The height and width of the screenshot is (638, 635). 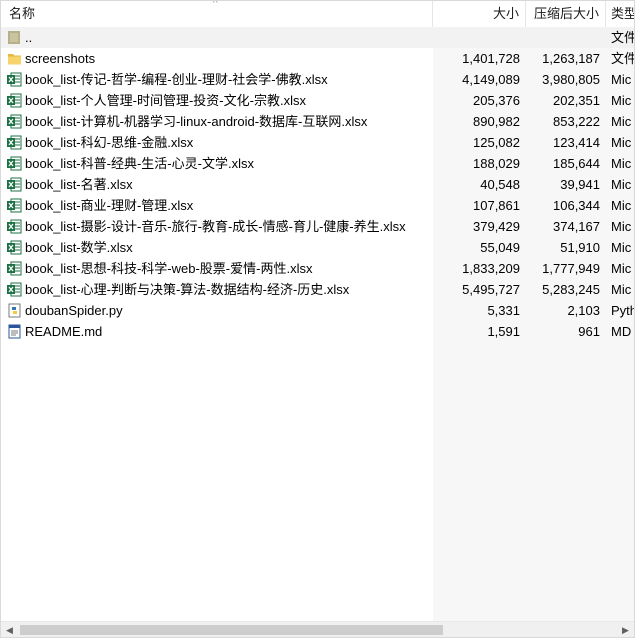 I want to click on file-name-cell: book_list-传记-哲学-编程-创业-理财-社会学-佛教.xlsx, so click(x=216, y=79).